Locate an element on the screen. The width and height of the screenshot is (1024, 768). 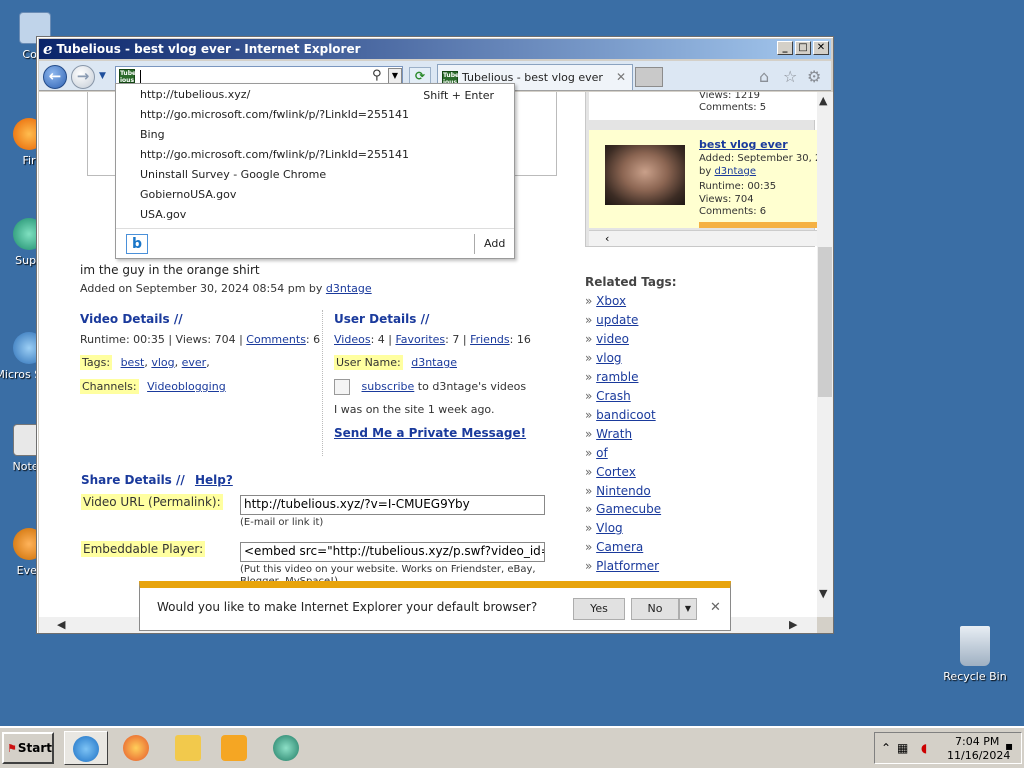
related-tag-link: ramble is located at coordinates (617, 377).